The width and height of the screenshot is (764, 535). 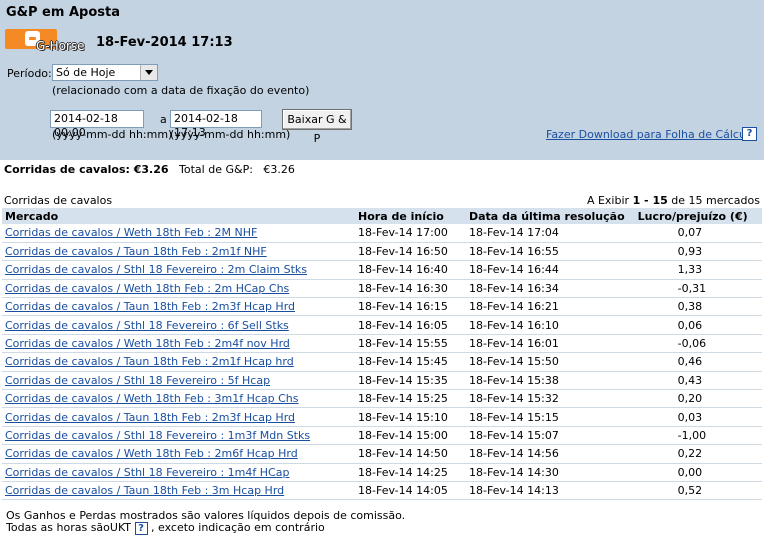 I want to click on current-datetime: 18-Fev-2014 17:13, so click(x=164, y=42).